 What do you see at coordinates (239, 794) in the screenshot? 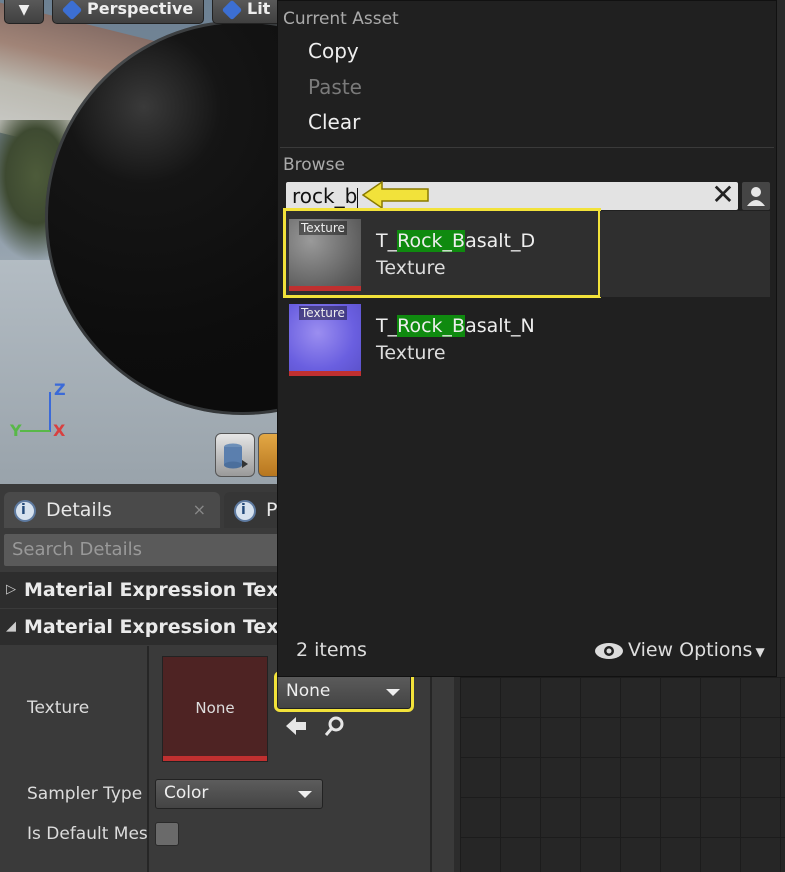
I see `sampler-type-combo: Color` at bounding box center [239, 794].